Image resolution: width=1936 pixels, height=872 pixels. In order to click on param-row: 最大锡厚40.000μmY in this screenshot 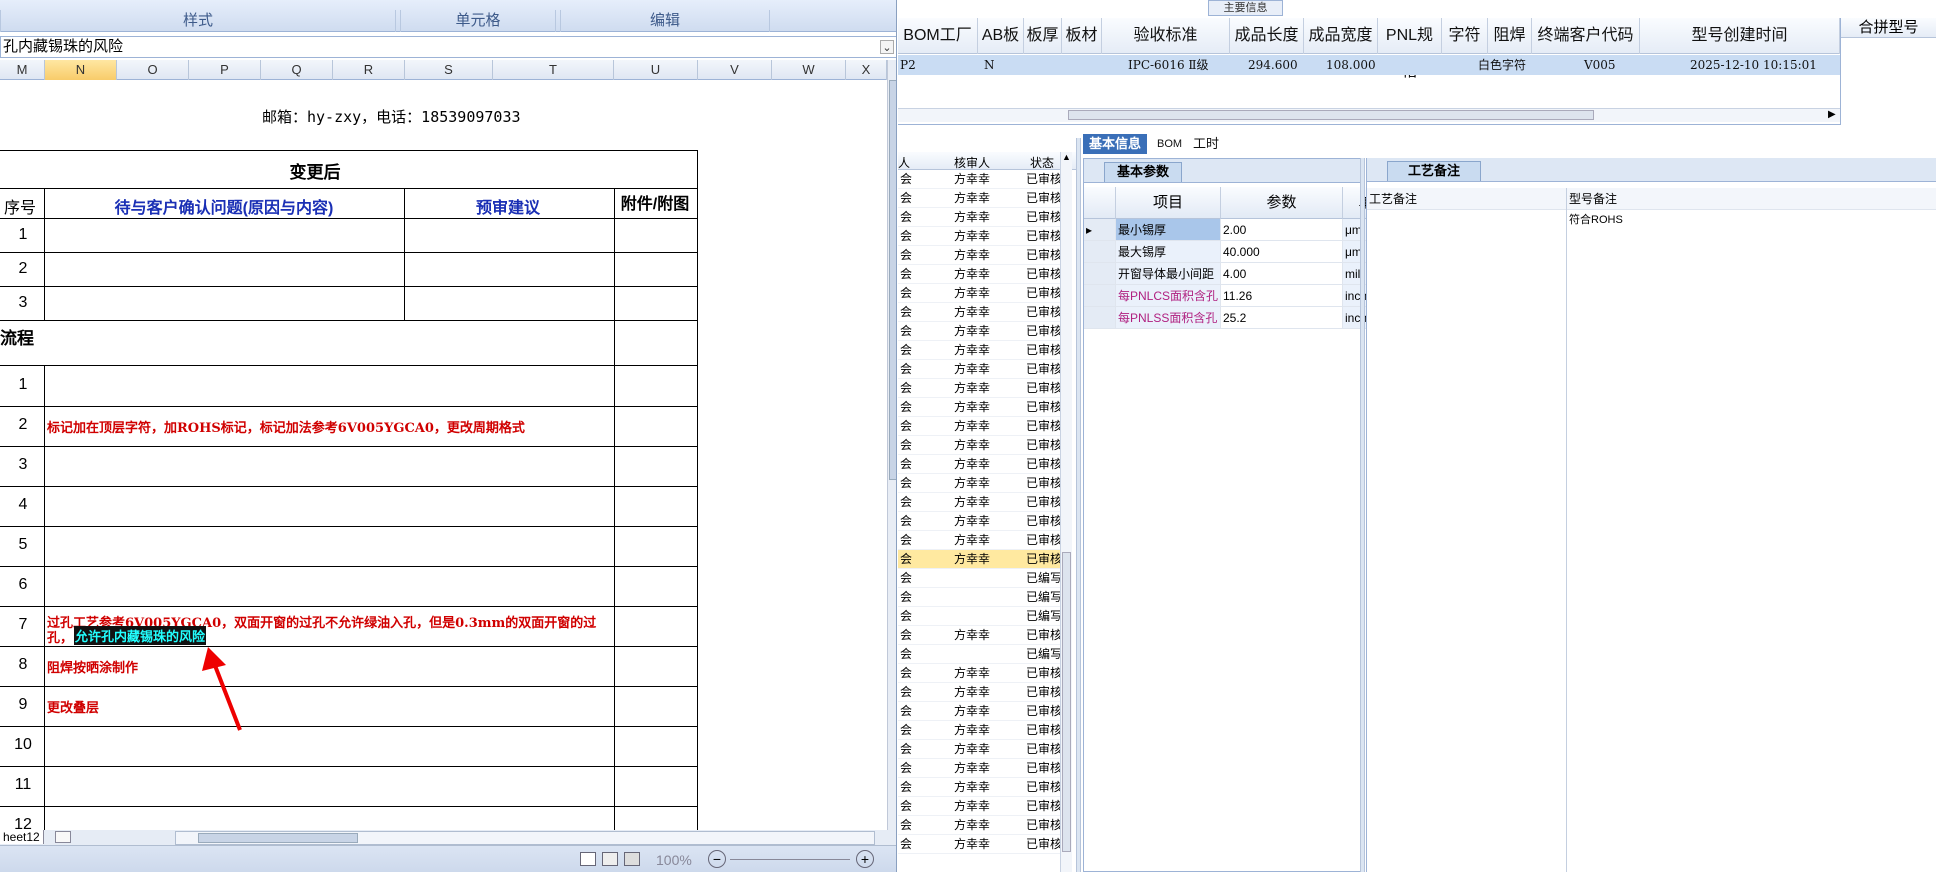, I will do `click(1264, 252)`.